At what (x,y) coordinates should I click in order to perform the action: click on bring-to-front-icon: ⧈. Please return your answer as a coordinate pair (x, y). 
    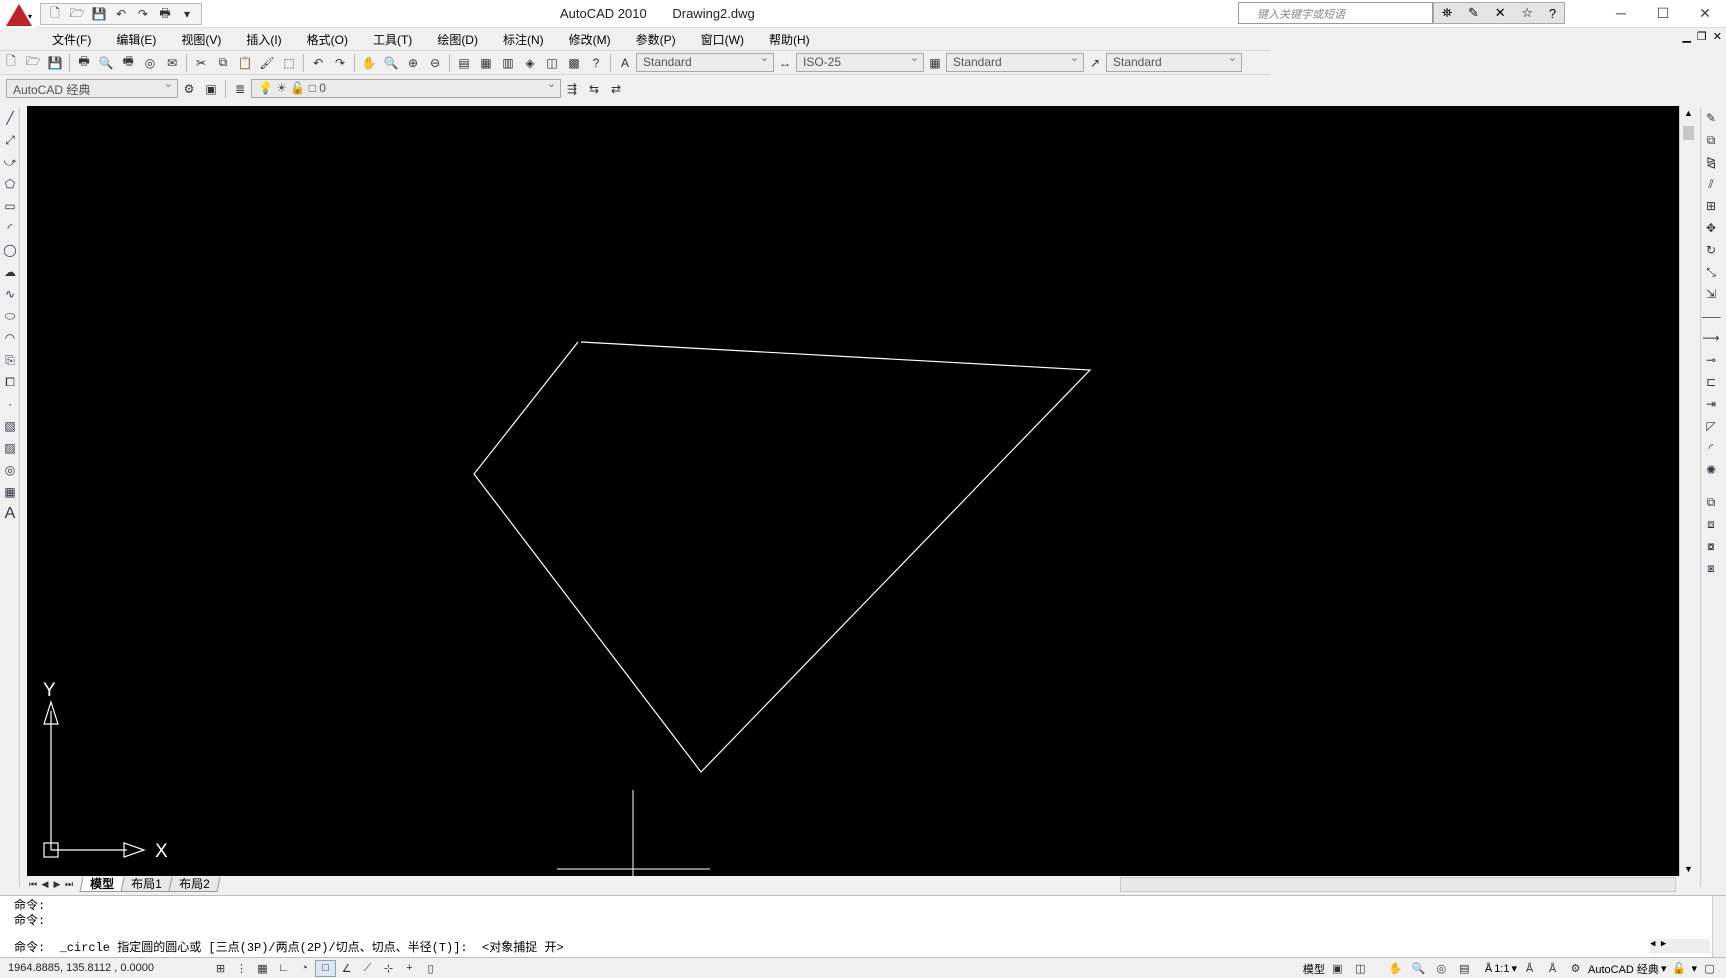
    Looking at the image, I should click on (1711, 524).